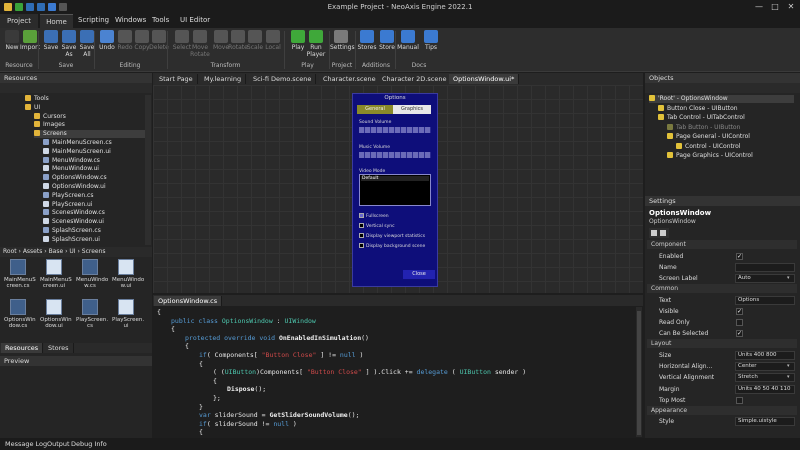 Image resolution: width=800 pixels, height=450 pixels. Describe the element at coordinates (350, 79) in the screenshot. I see `doc-tab: Character.scene` at that location.